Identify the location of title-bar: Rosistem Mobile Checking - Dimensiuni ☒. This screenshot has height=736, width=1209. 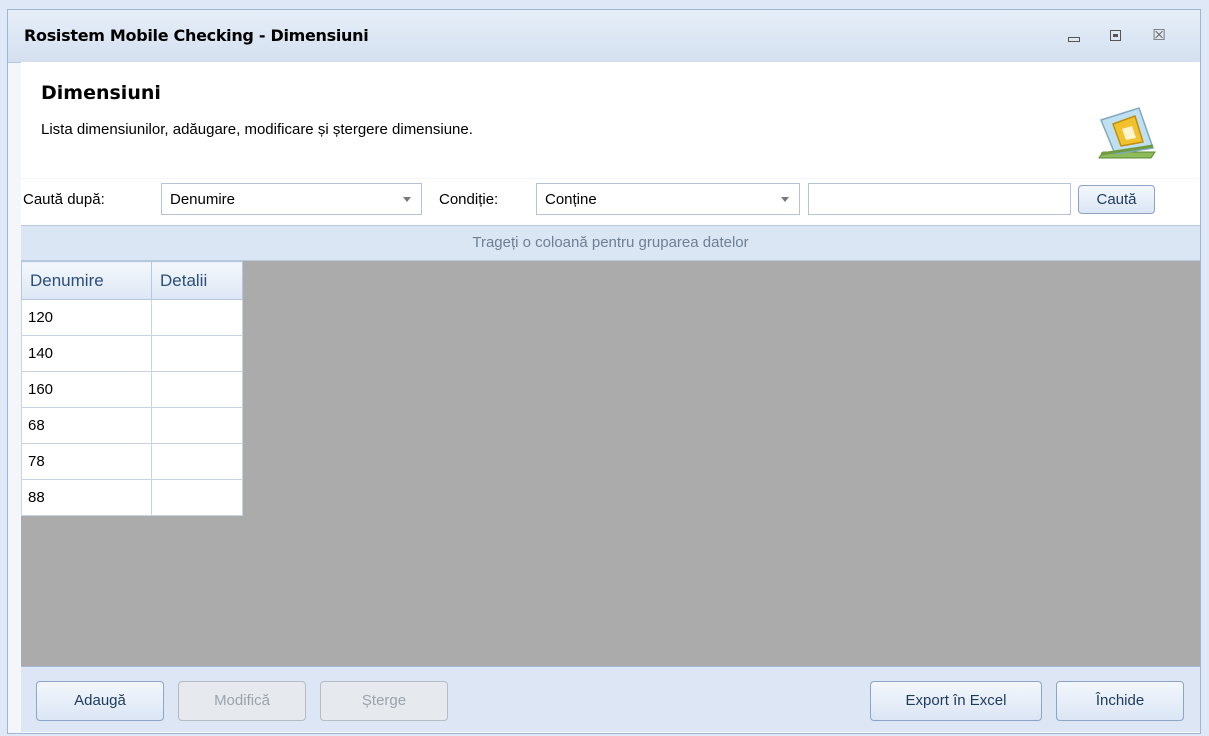
(604, 36).